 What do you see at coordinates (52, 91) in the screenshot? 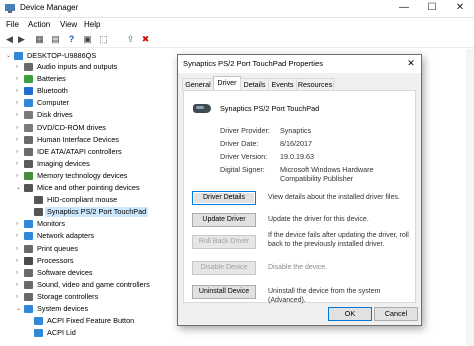
I see `tree-item-label: Bluetooth` at bounding box center [52, 91].